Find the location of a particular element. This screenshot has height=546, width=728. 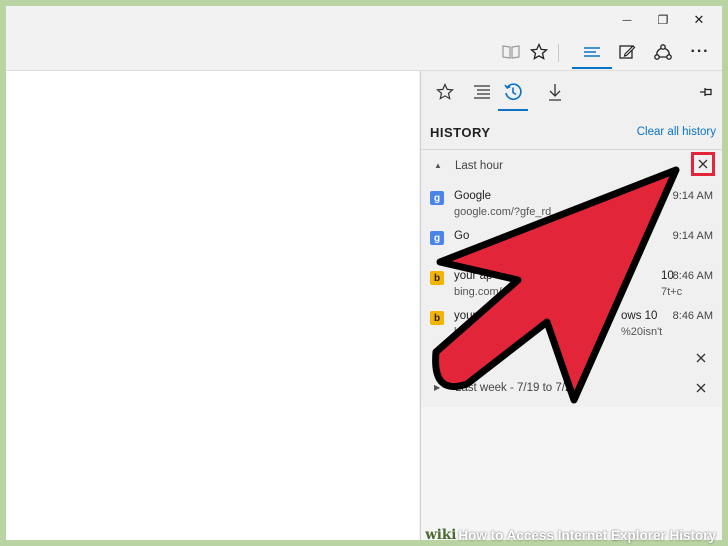

hub-active-indicator is located at coordinates (592, 68).